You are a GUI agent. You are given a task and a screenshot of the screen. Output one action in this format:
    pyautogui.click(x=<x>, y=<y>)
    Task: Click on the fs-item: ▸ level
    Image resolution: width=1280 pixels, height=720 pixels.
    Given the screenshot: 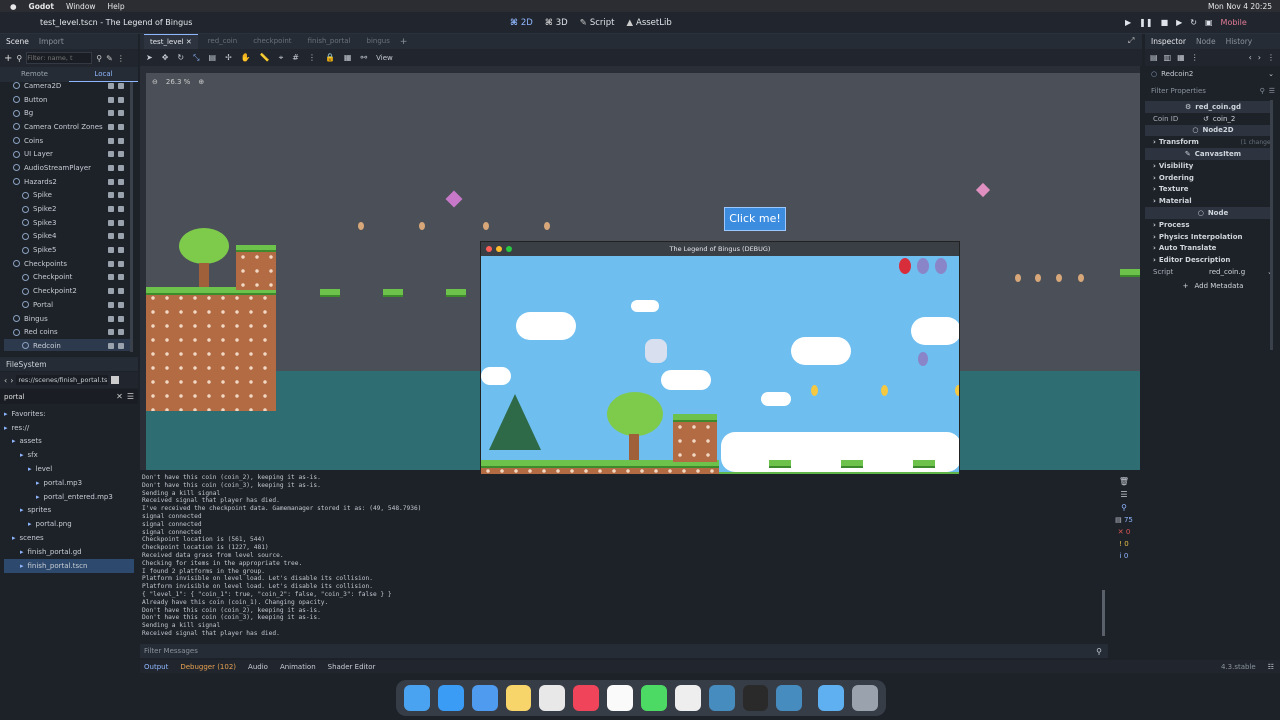 What is the action you would take?
    pyautogui.click(x=69, y=469)
    